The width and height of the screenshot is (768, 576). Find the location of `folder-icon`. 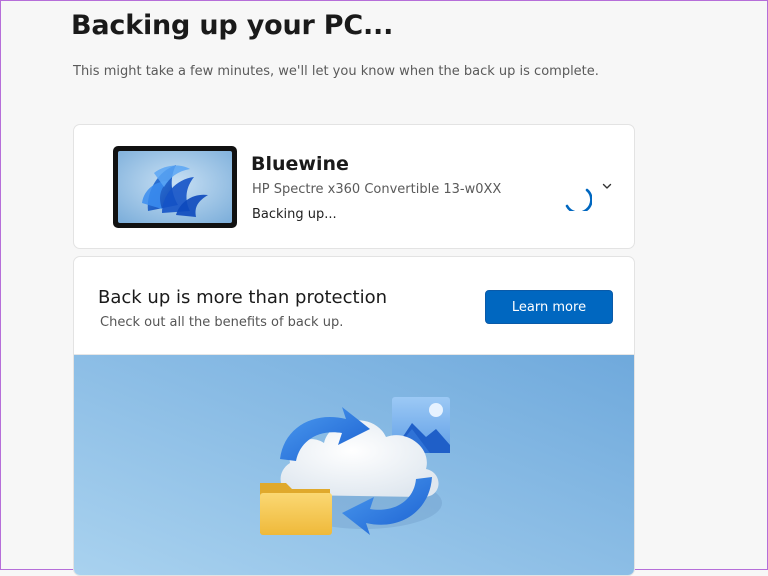

folder-icon is located at coordinates (296, 509).